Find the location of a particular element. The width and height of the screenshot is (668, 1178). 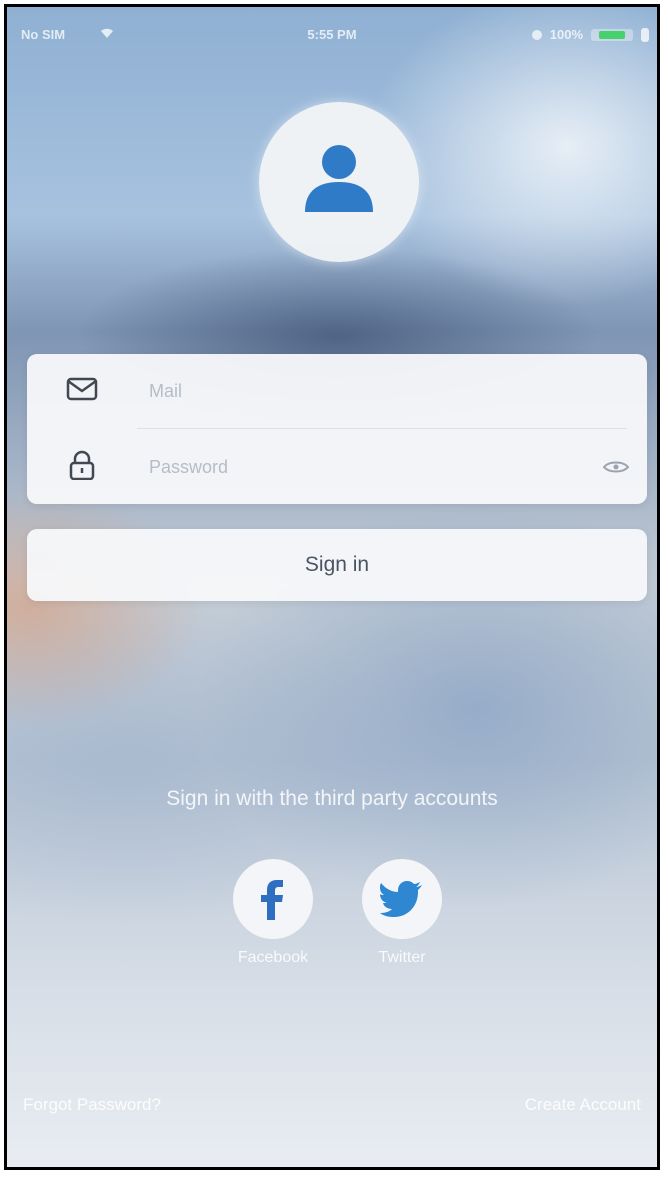

email-field-row is located at coordinates (337, 391).